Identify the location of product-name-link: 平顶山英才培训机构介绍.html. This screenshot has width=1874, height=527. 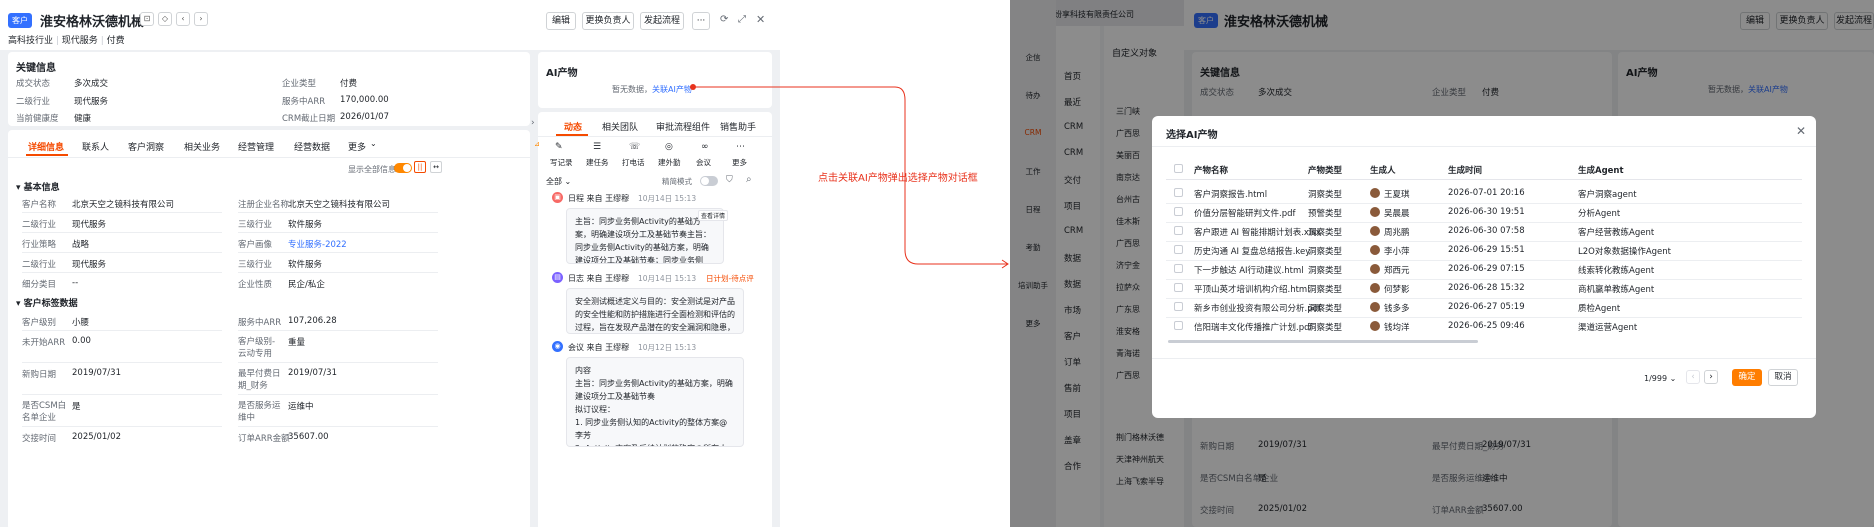
(1252, 289).